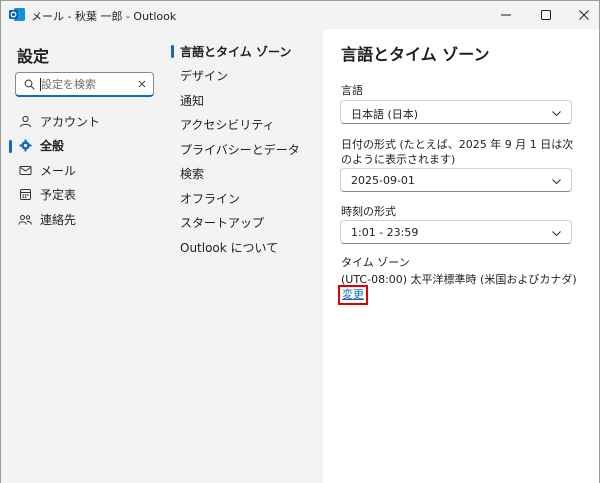 The image size is (600, 483). I want to click on person-icon, so click(25, 121).